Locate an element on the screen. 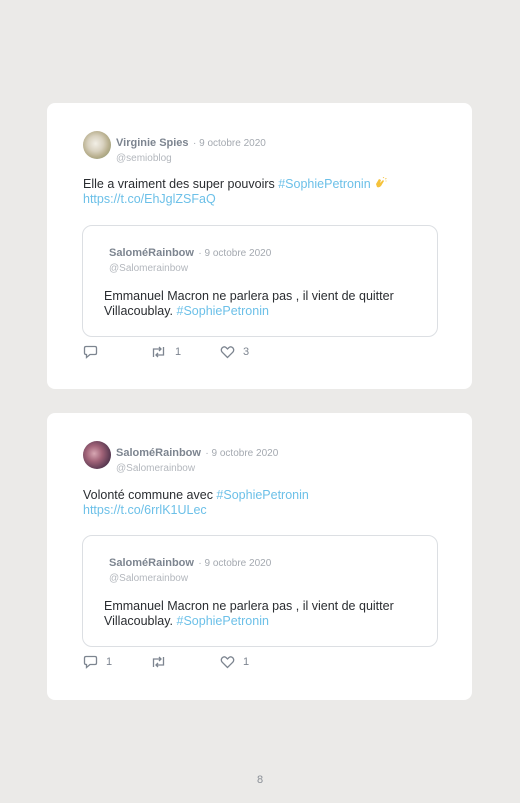 The image size is (520, 803). tweet-actions: 1 1 is located at coordinates (233, 663).